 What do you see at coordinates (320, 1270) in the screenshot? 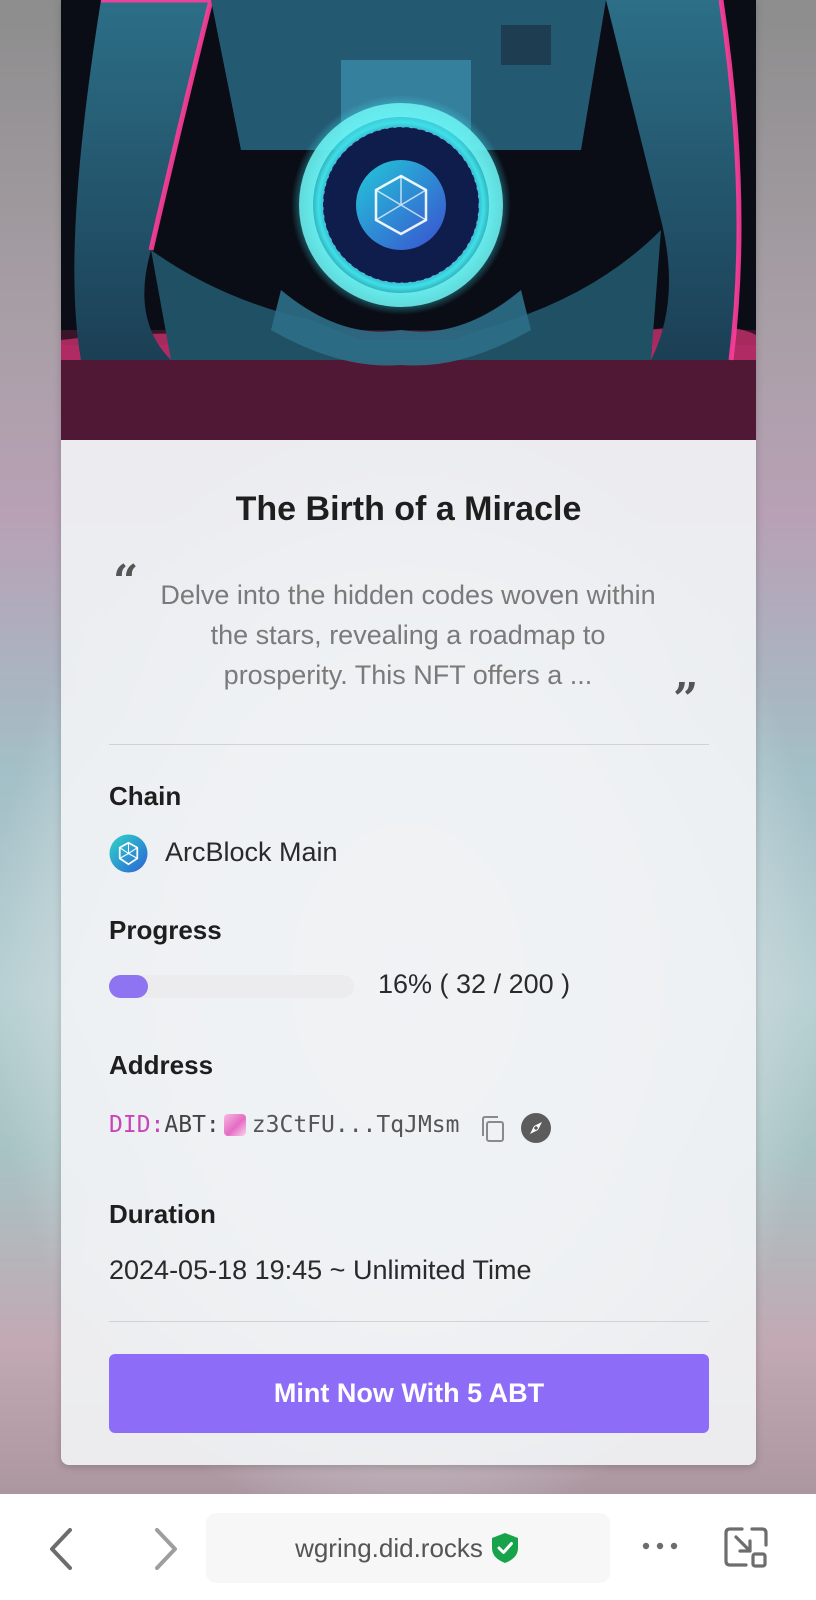
I see `duration-value: 2024-05-18 19:45 ~ Unlimited Time` at bounding box center [320, 1270].